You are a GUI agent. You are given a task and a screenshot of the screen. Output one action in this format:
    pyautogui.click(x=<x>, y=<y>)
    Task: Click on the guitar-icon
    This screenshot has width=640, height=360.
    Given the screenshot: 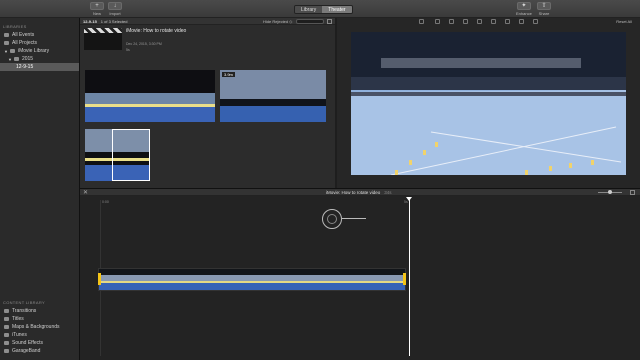 What is the action you would take?
    pyautogui.click(x=6, y=351)
    